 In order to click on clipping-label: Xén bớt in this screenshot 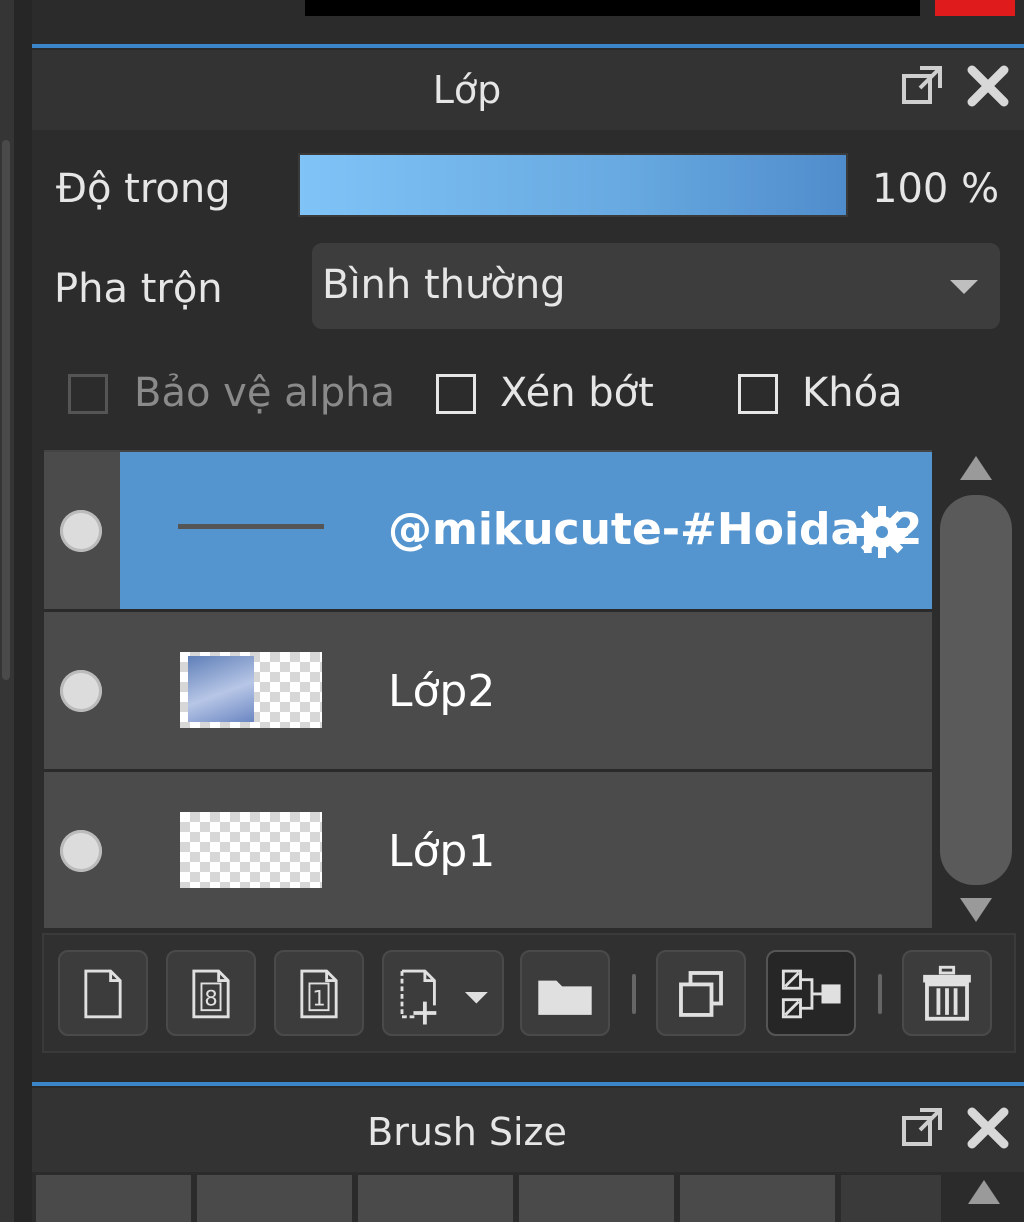, I will do `click(577, 393)`.